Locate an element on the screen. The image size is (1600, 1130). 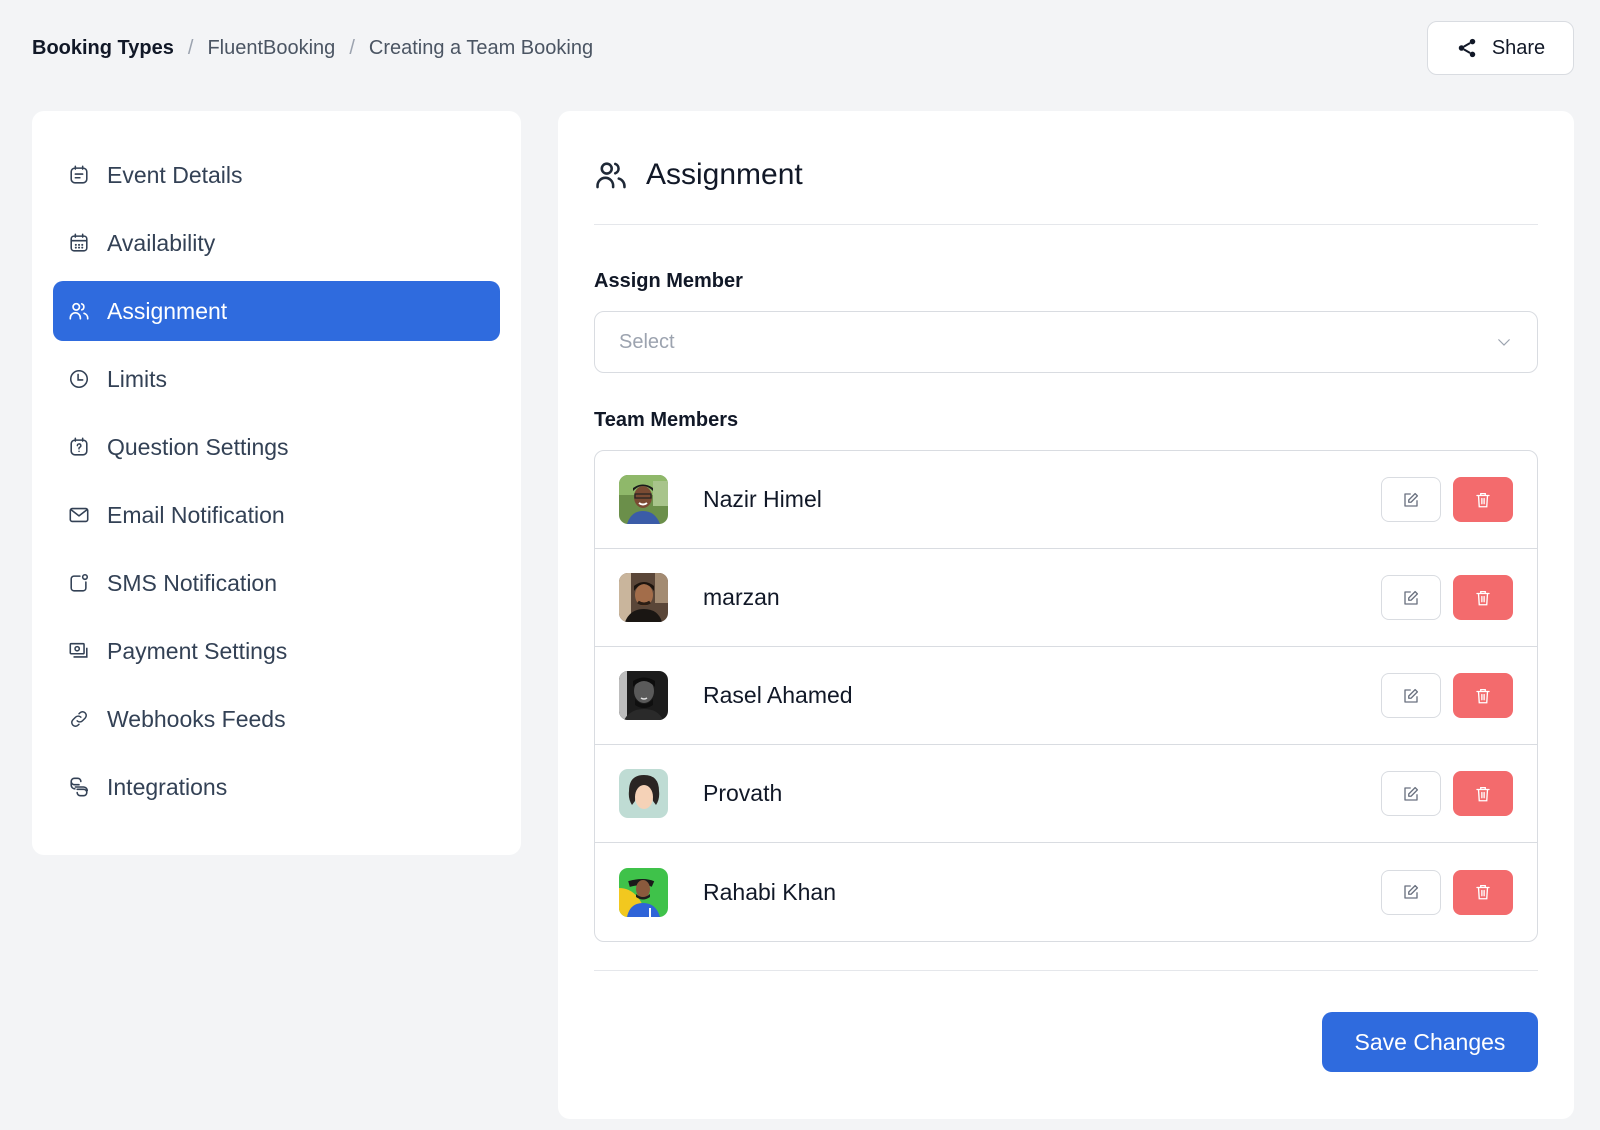
member-row: Nazir Himel is located at coordinates (1066, 500).